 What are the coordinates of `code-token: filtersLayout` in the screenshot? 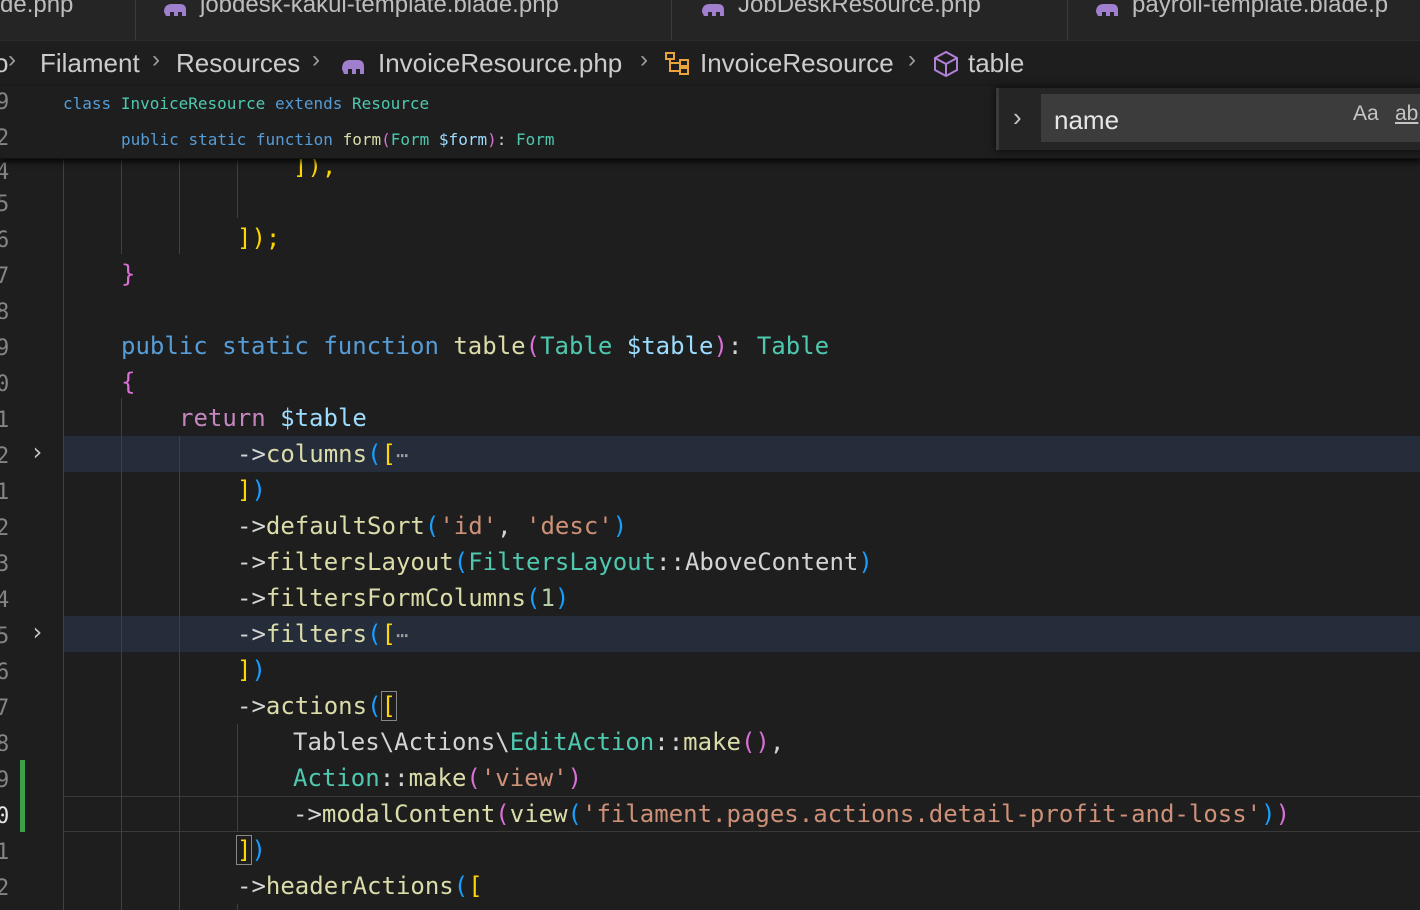 It's located at (359, 562).